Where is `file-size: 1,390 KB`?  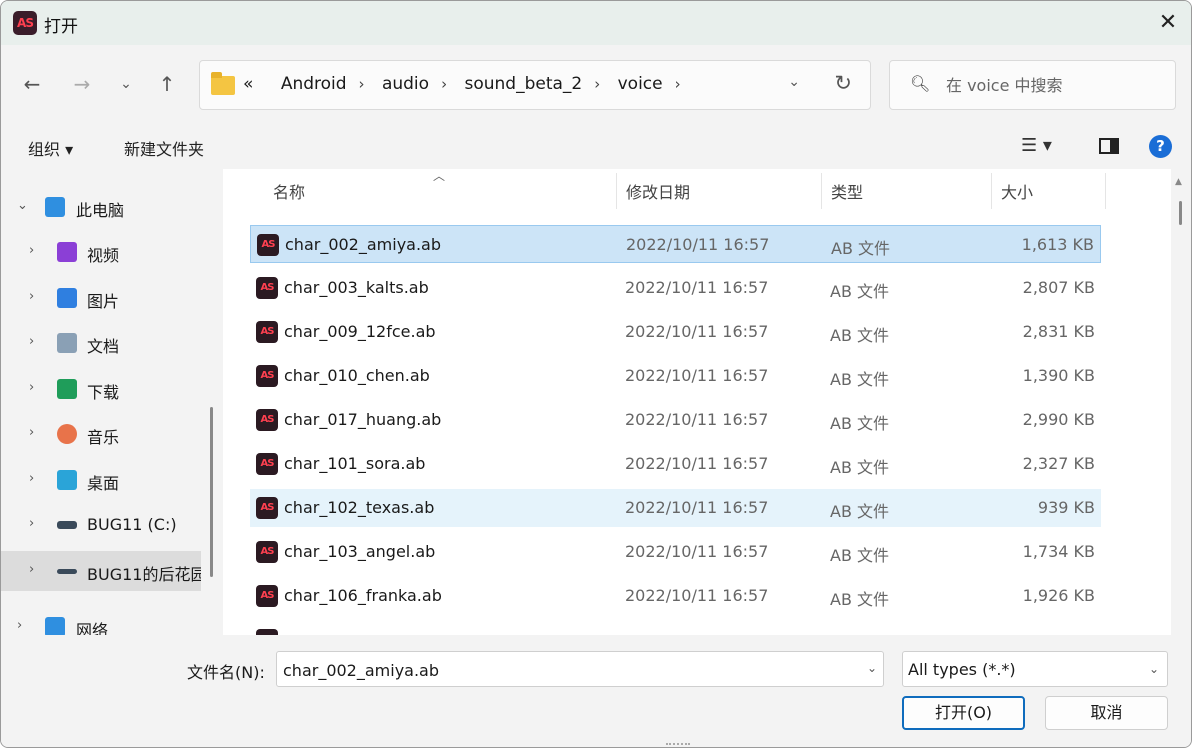 file-size: 1,390 KB is located at coordinates (1058, 375).